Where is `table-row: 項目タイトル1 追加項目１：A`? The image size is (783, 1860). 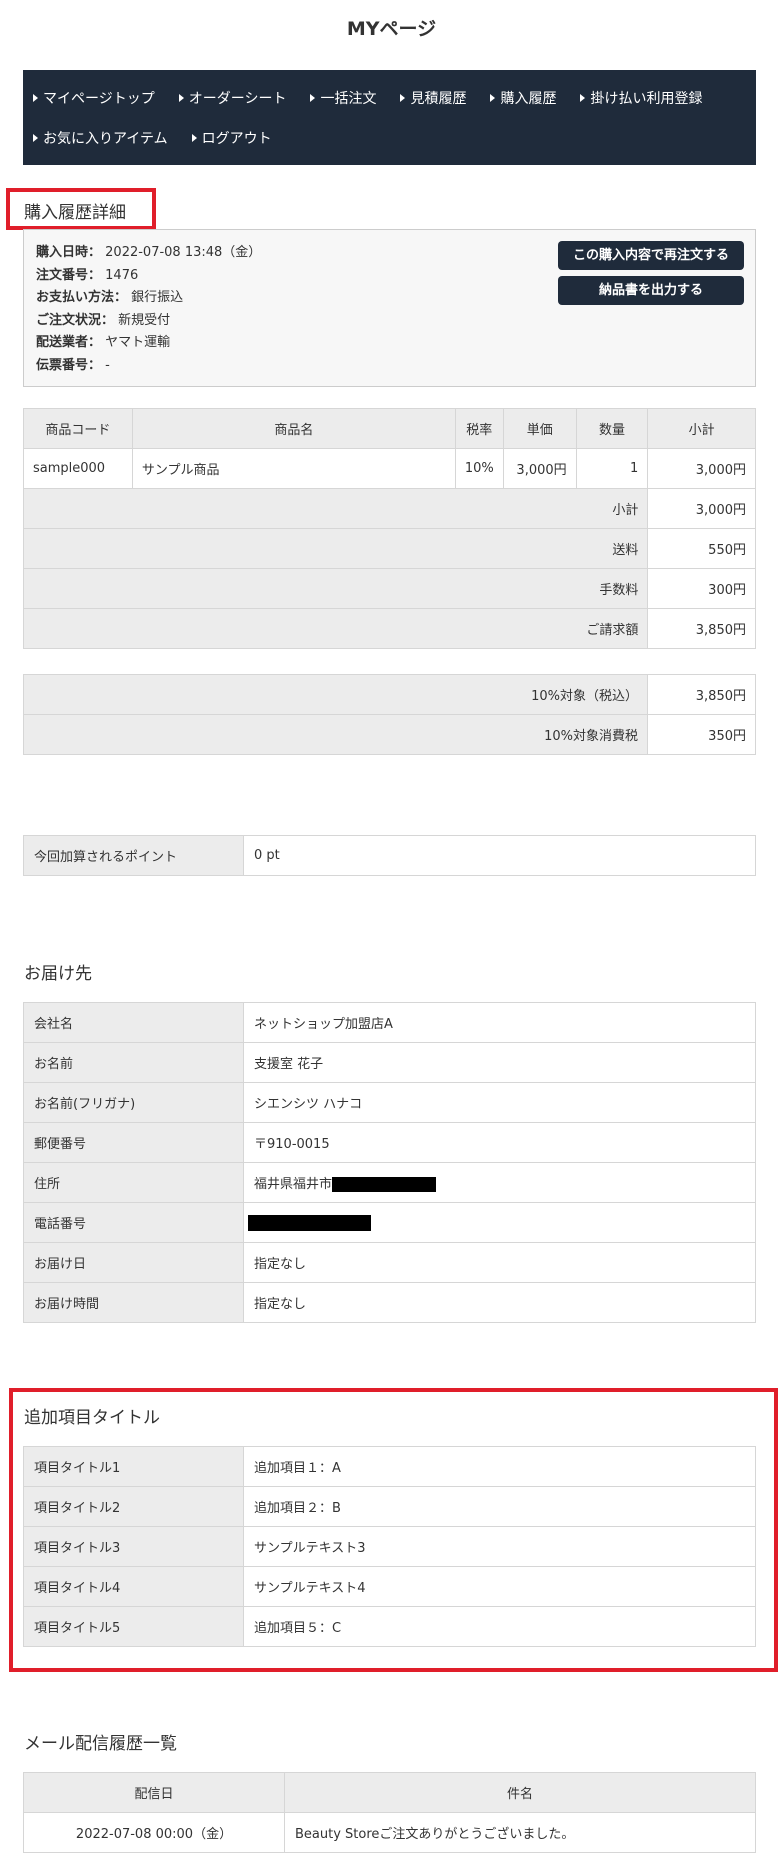 table-row: 項目タイトル1 追加項目１：A is located at coordinates (389, 1466).